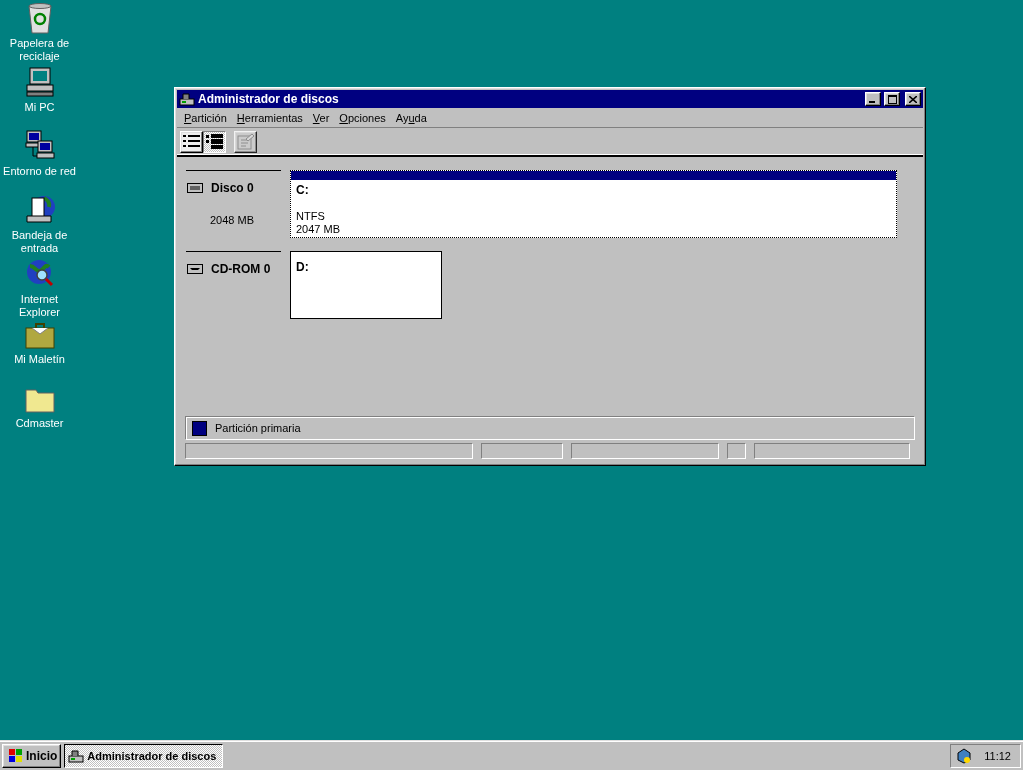 The height and width of the screenshot is (770, 1023). I want to click on toolbar-button, so click(214, 141).